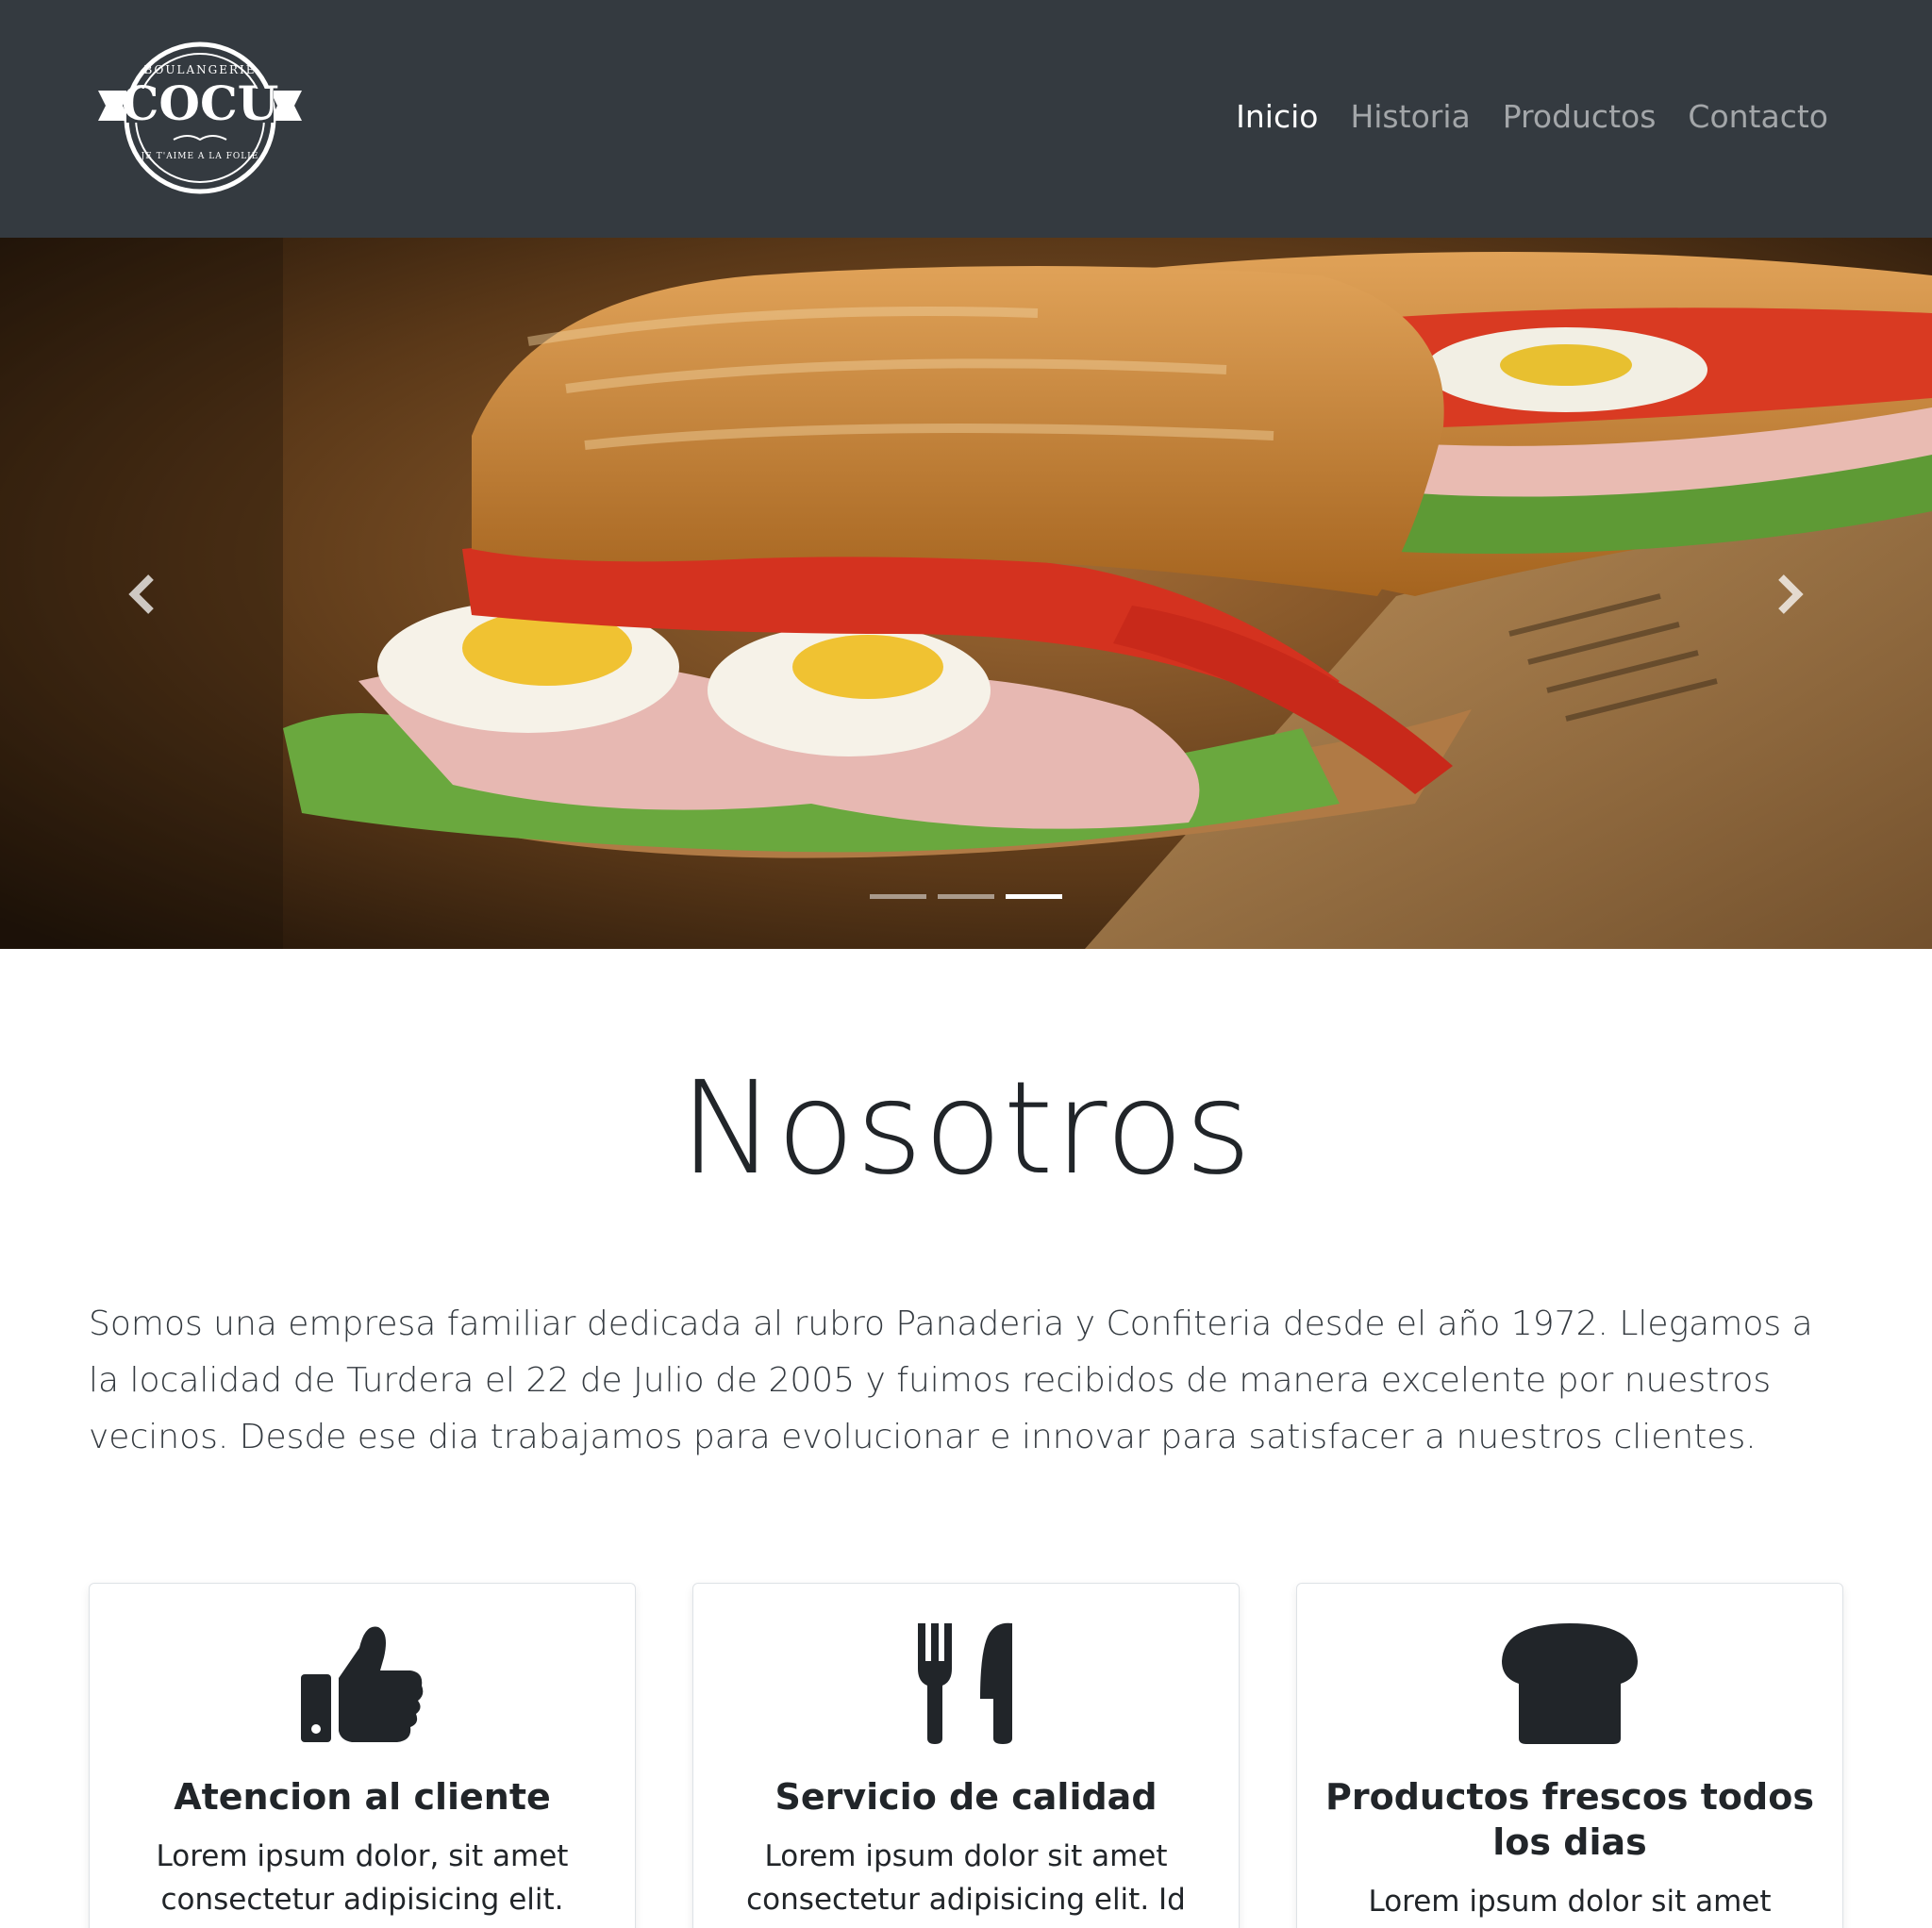  What do you see at coordinates (141, 594) in the screenshot?
I see `chevron-left-icon` at bounding box center [141, 594].